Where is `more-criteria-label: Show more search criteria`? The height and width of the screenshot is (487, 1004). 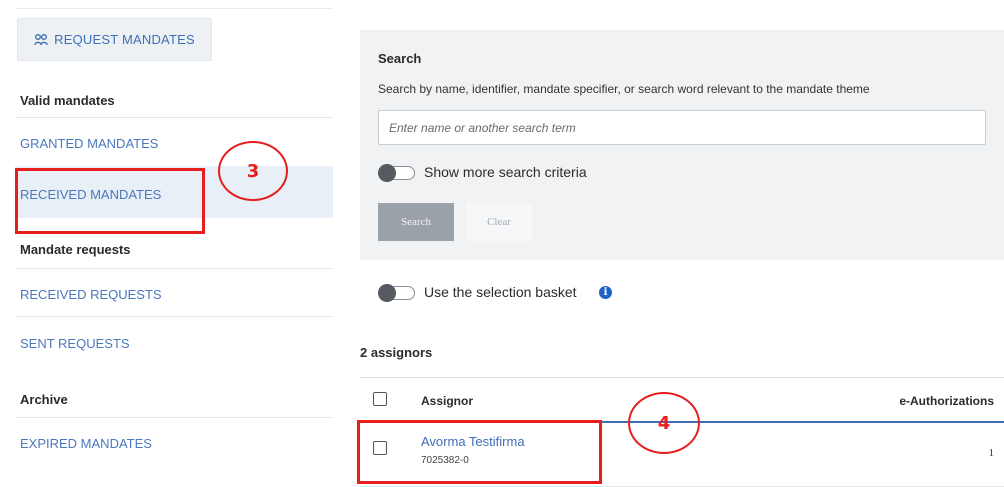
more-criteria-label: Show more search criteria is located at coordinates (505, 172).